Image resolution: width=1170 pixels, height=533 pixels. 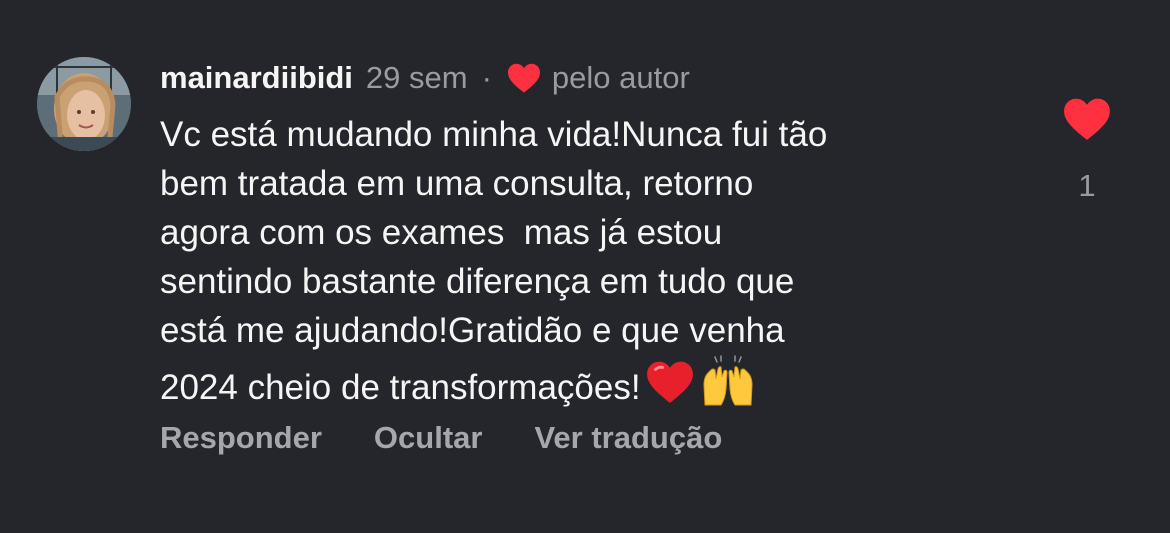 What do you see at coordinates (620, 77) in the screenshot?
I see `liked-by-author-label: pelo autor` at bounding box center [620, 77].